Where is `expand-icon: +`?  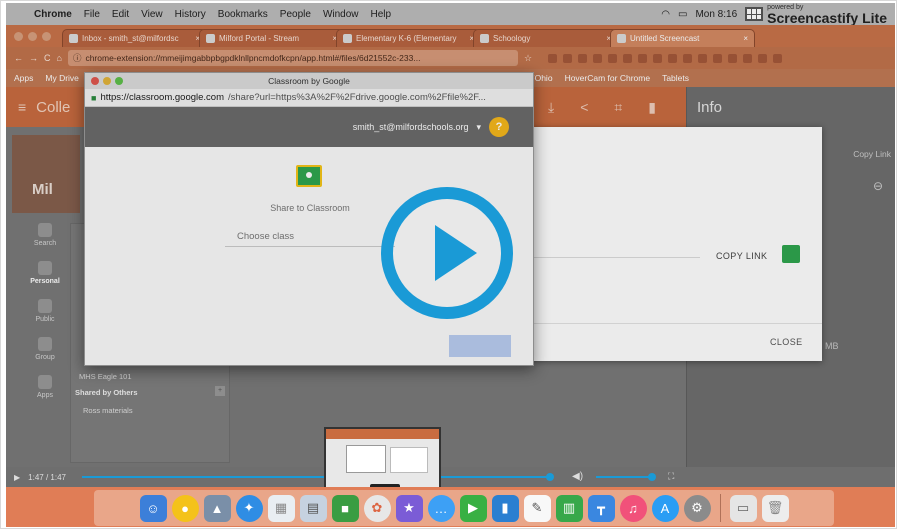
expand-icon: + is located at coordinates (220, 391).